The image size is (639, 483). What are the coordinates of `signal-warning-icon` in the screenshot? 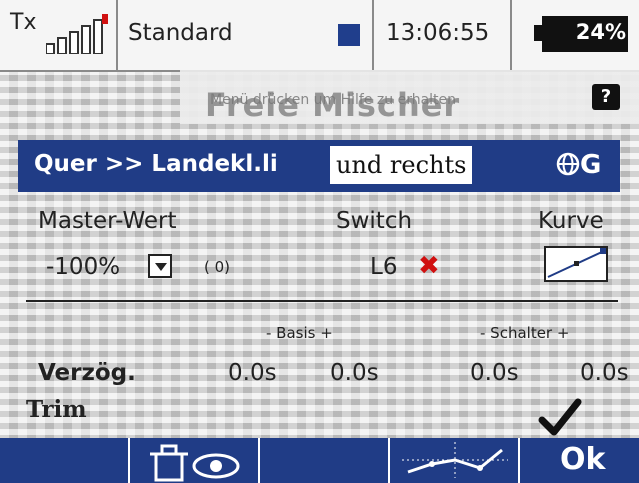 It's located at (105, 19).